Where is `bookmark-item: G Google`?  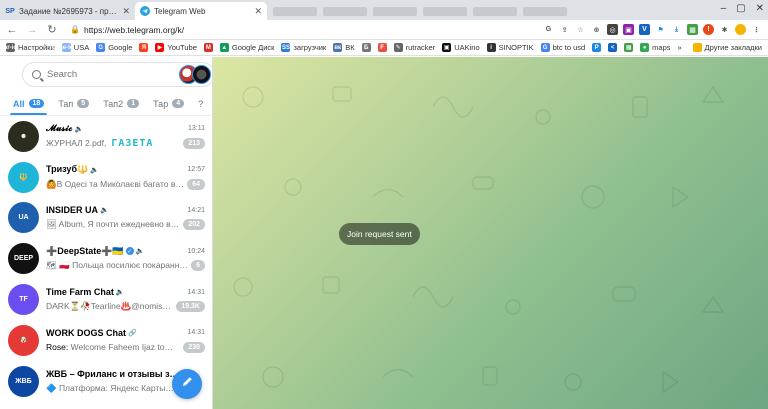
bookmark-item: G Google is located at coordinates (114, 47).